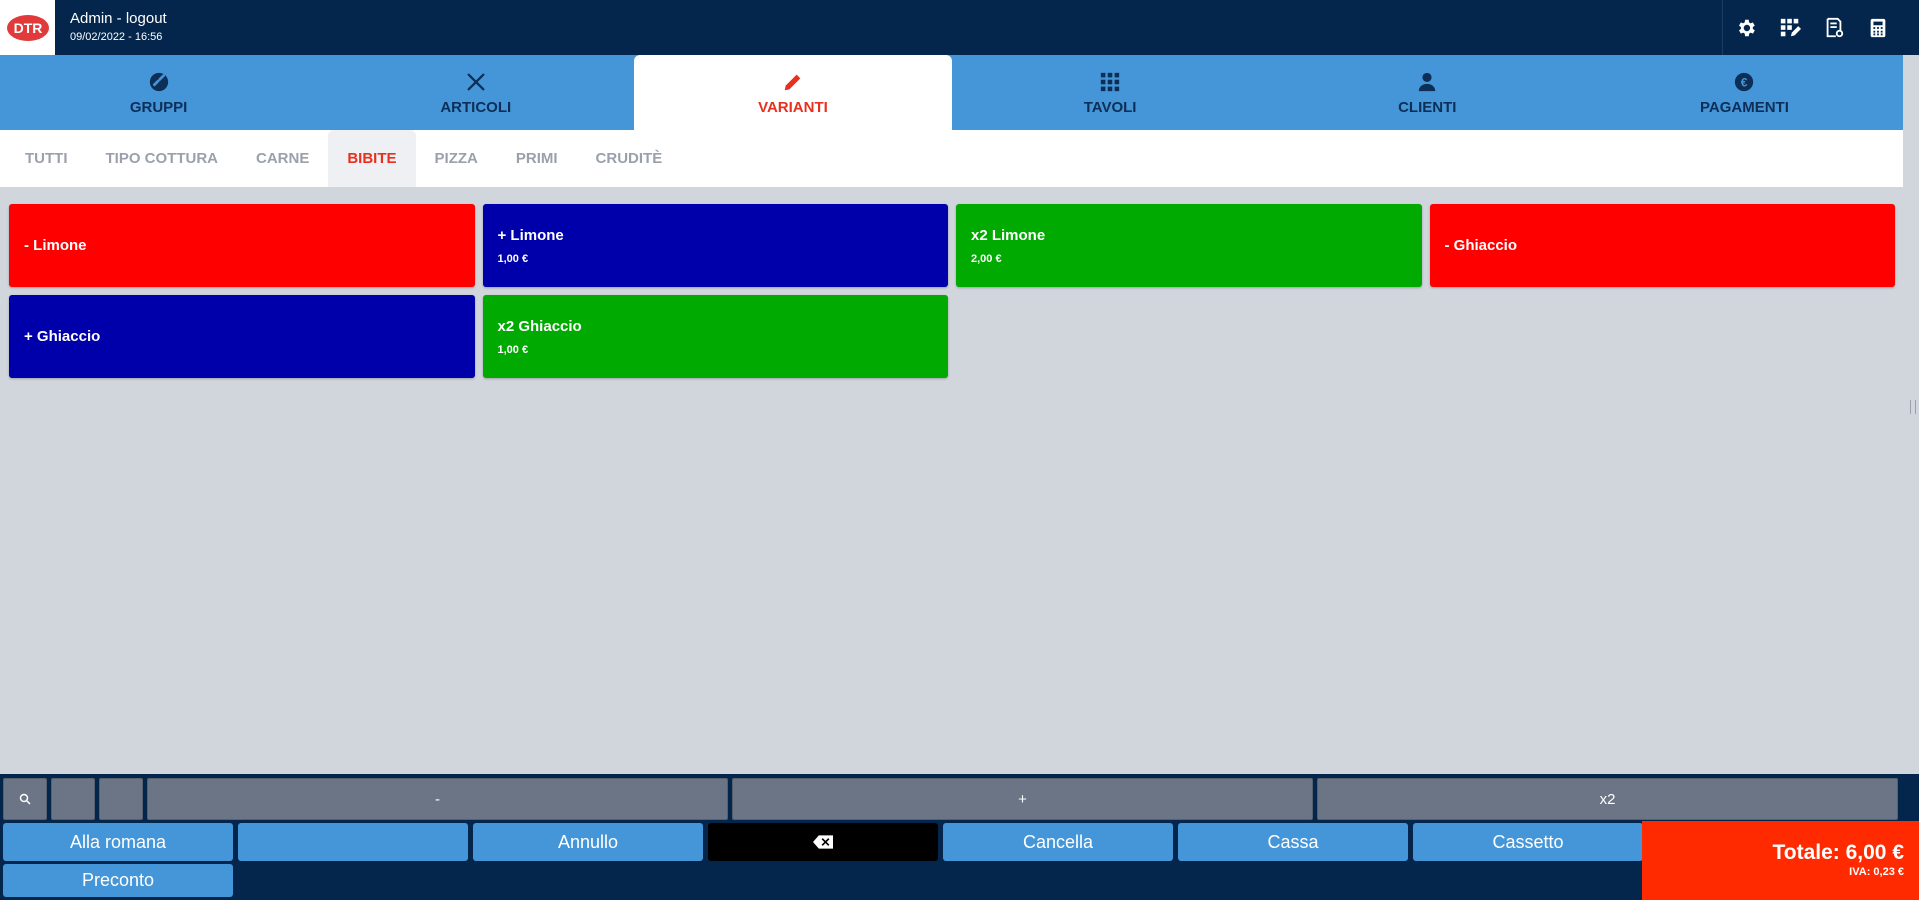 The width and height of the screenshot is (1919, 900). I want to click on total-amount: Totale: 6,00 €, so click(1838, 852).